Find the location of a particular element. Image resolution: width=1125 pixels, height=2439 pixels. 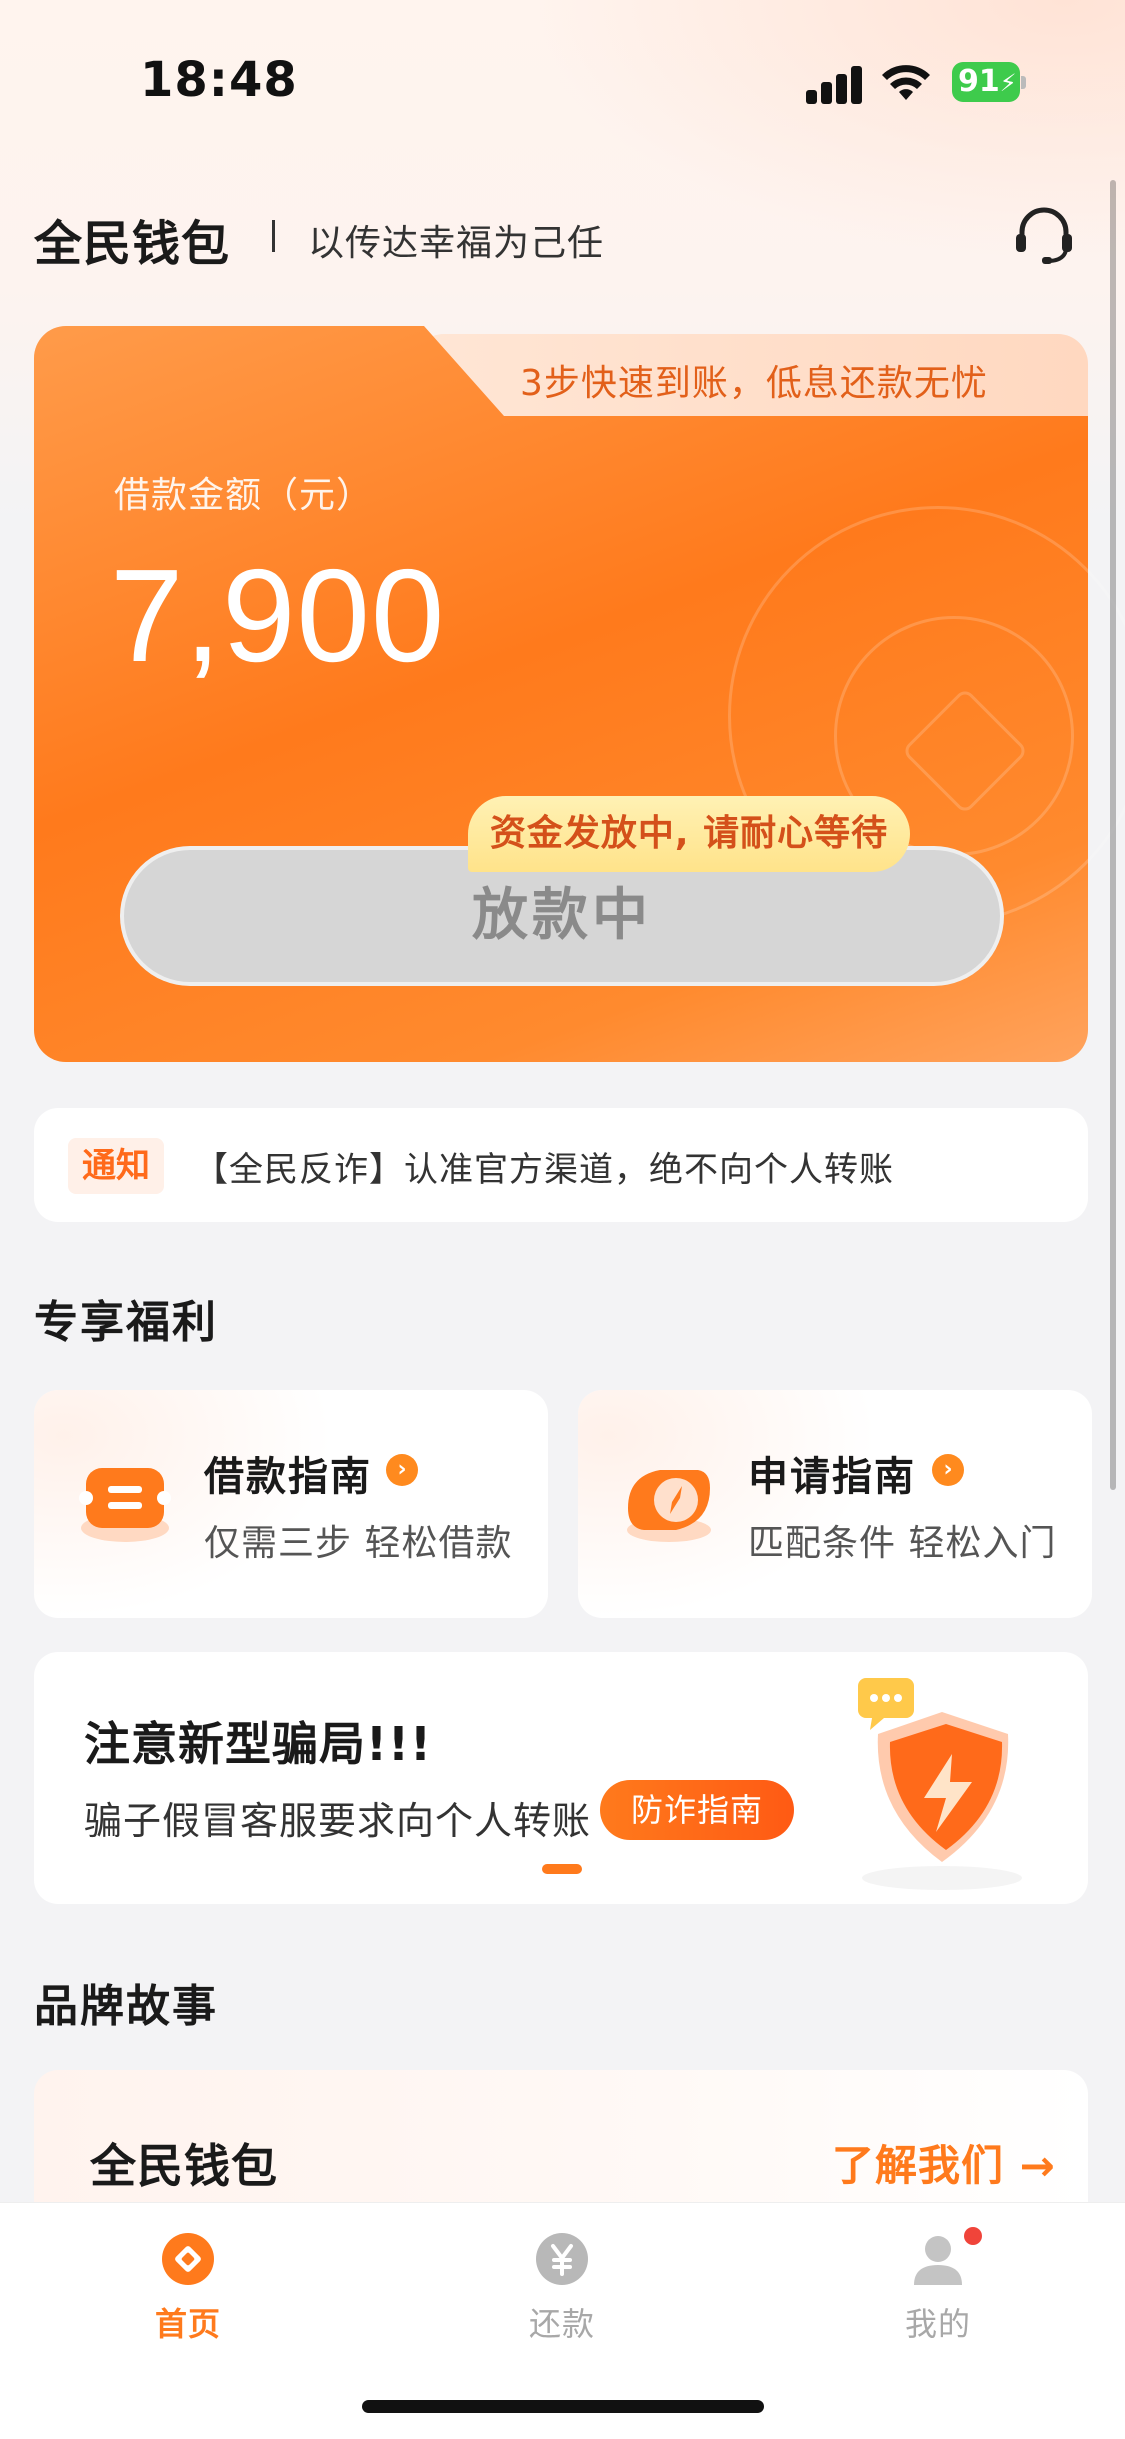

loan-amount-value: 7,900 is located at coordinates (278, 615).